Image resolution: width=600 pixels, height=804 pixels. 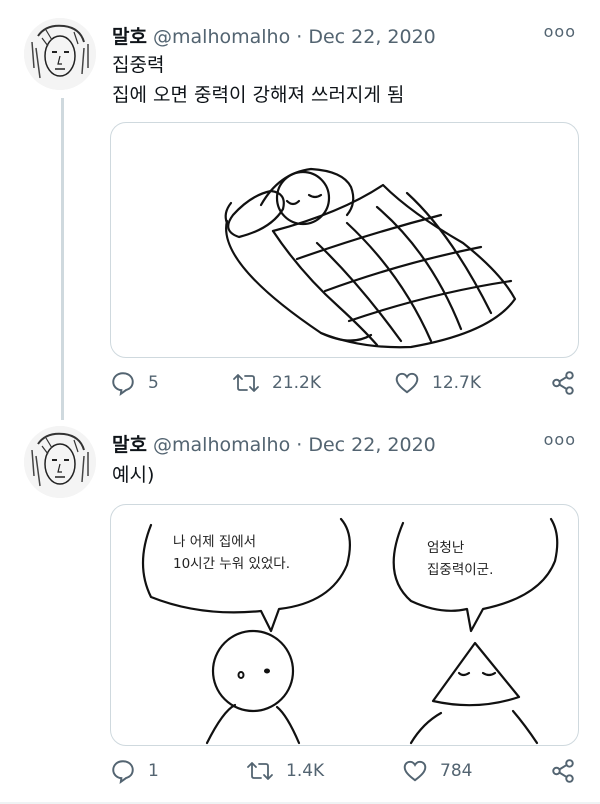 What do you see at coordinates (456, 383) in the screenshot?
I see `like-count: 12.7K` at bounding box center [456, 383].